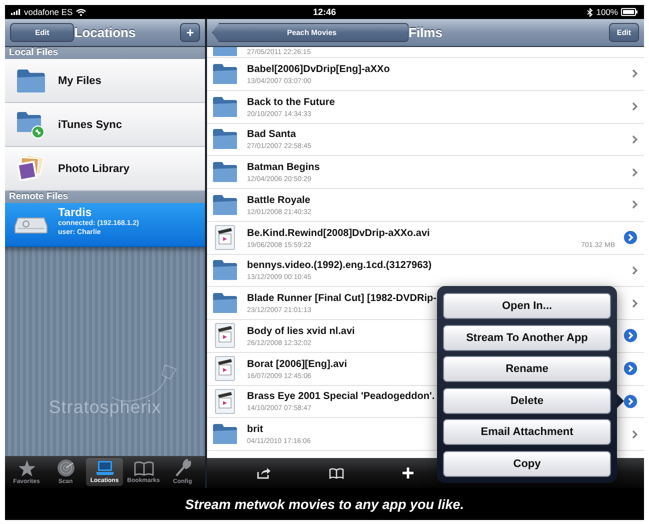  I want to click on wrench-icon, so click(182, 468).